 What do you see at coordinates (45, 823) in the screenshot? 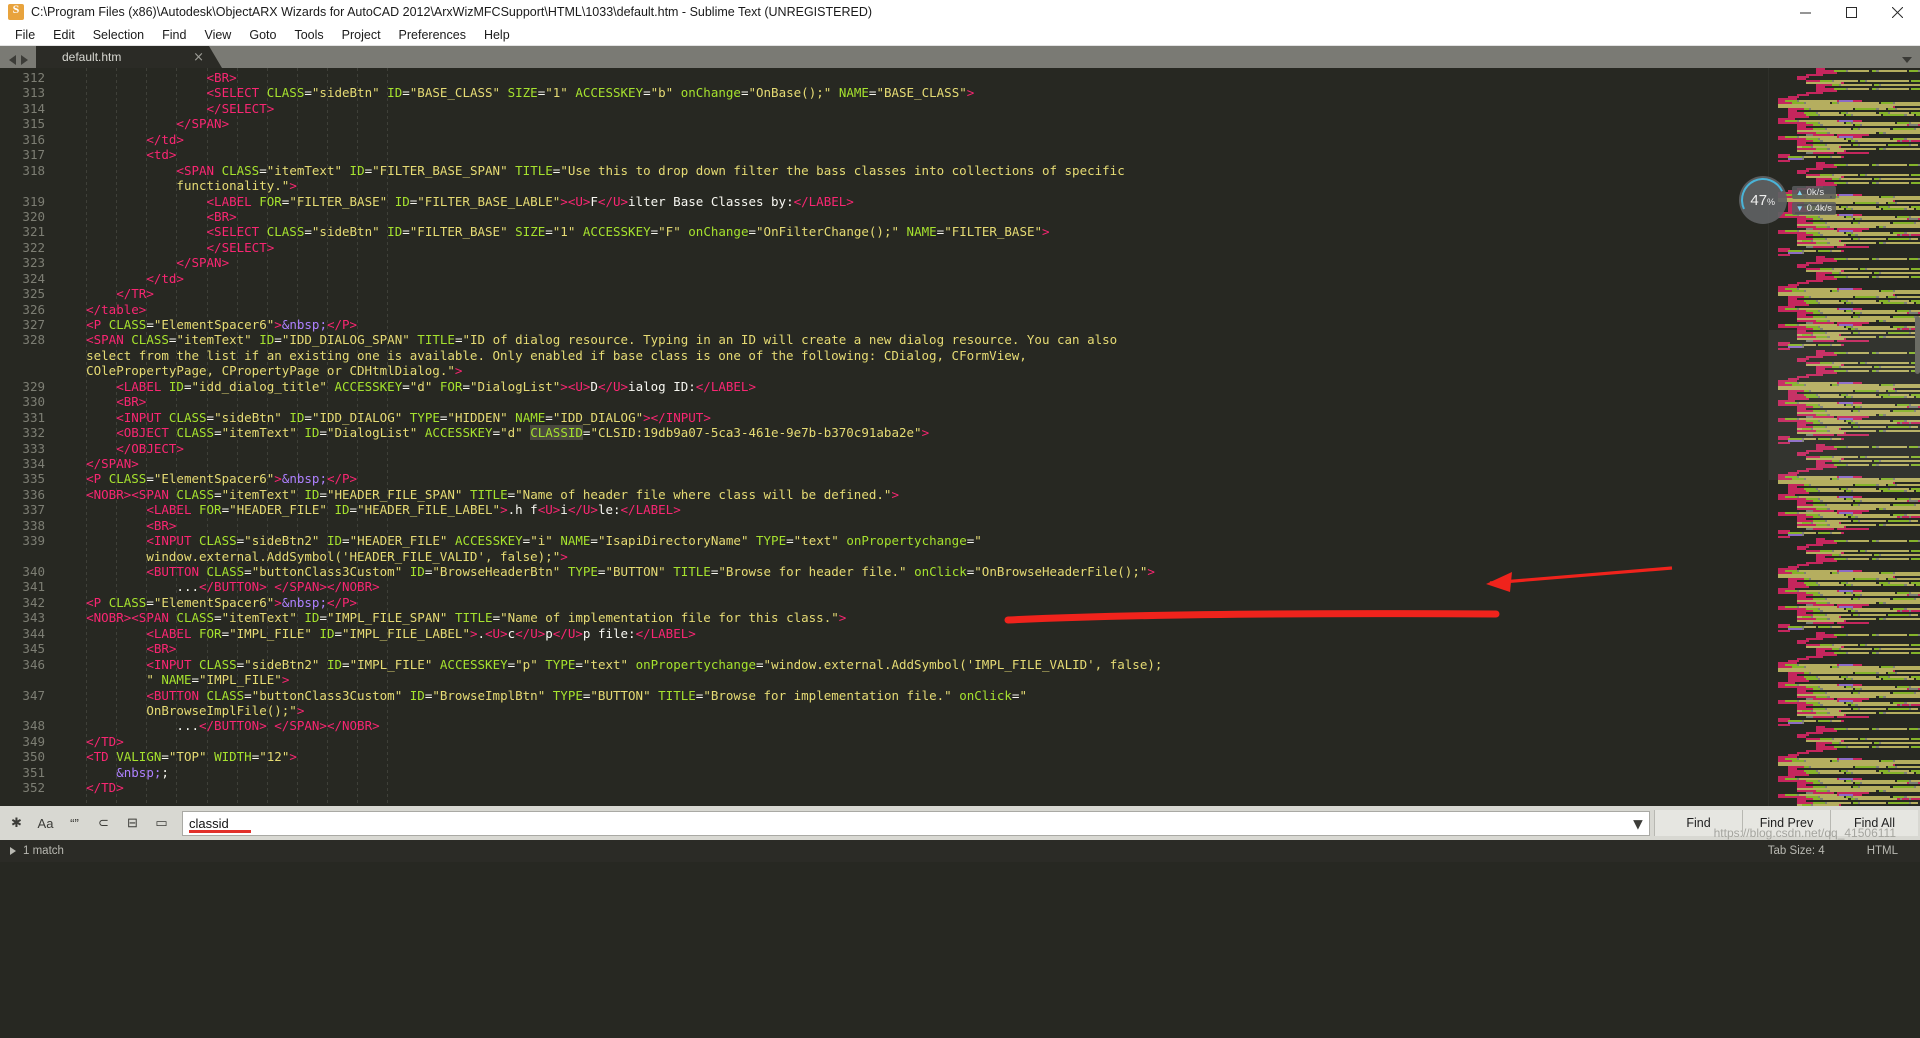
I see `case-sensitive-toggle: Aa` at bounding box center [45, 823].